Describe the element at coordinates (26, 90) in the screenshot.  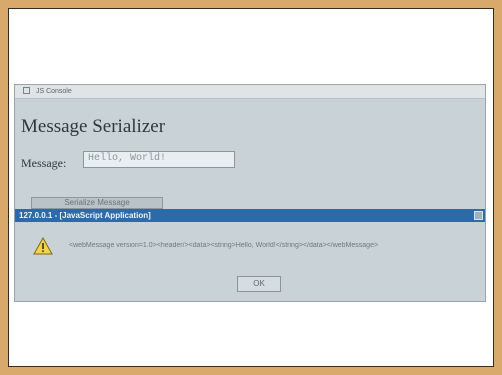
I see `window-menu-icon` at that location.